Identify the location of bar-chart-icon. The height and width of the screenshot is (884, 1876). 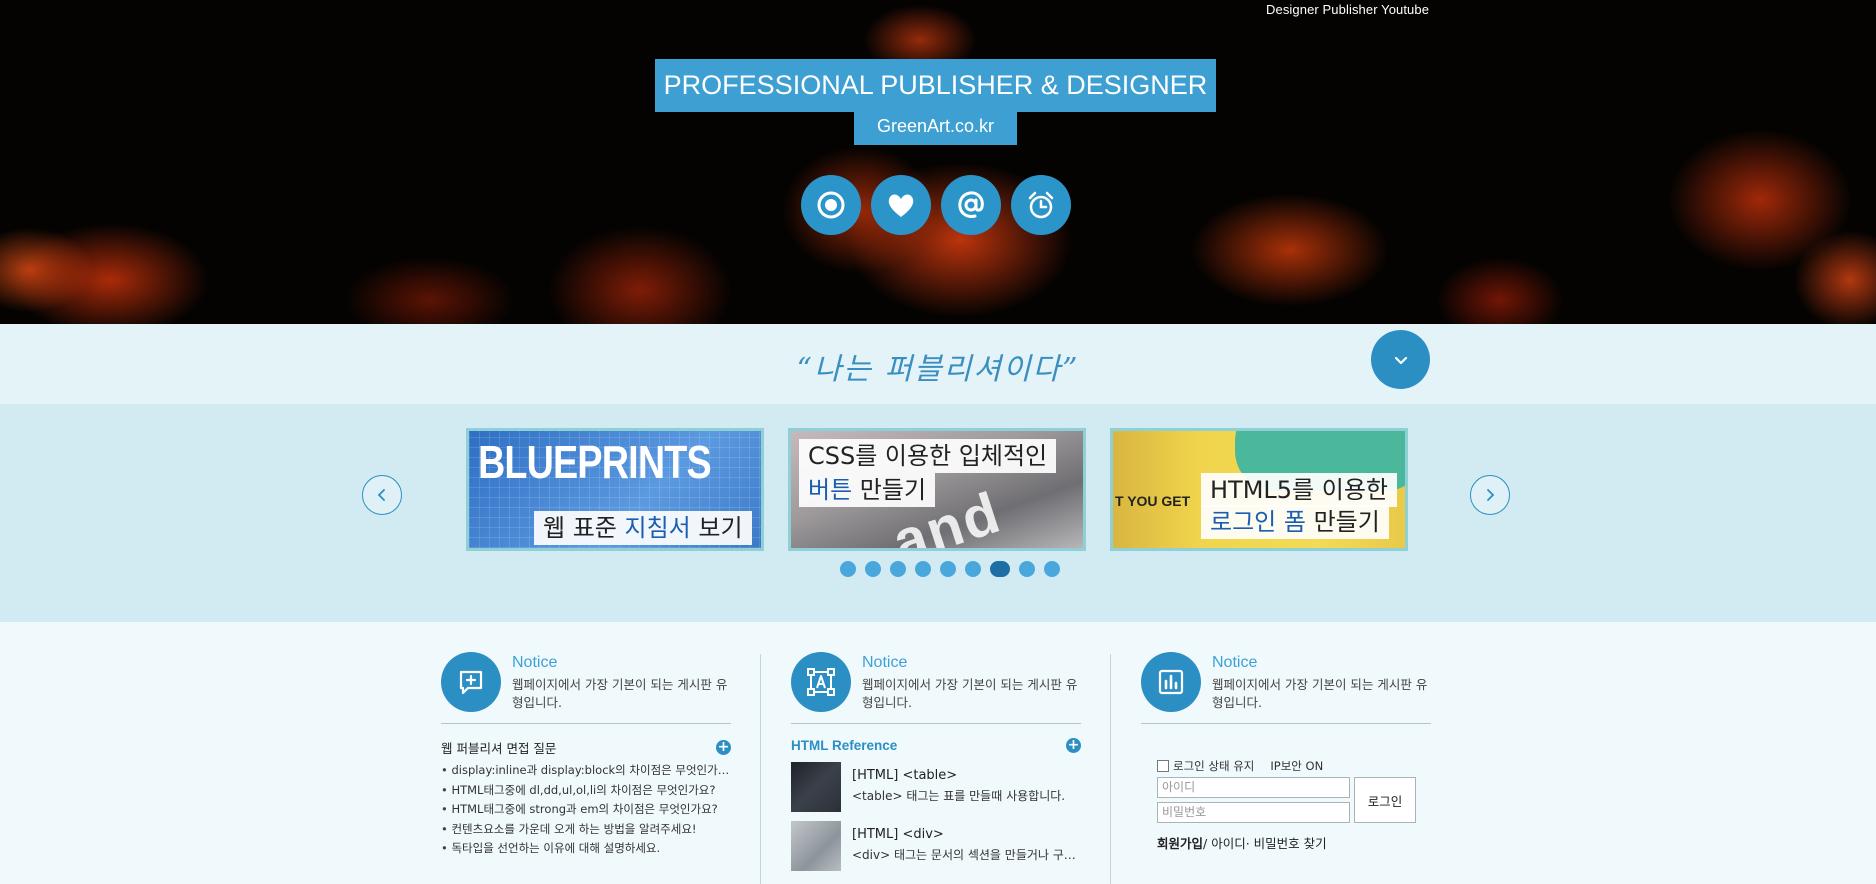
(1171, 682).